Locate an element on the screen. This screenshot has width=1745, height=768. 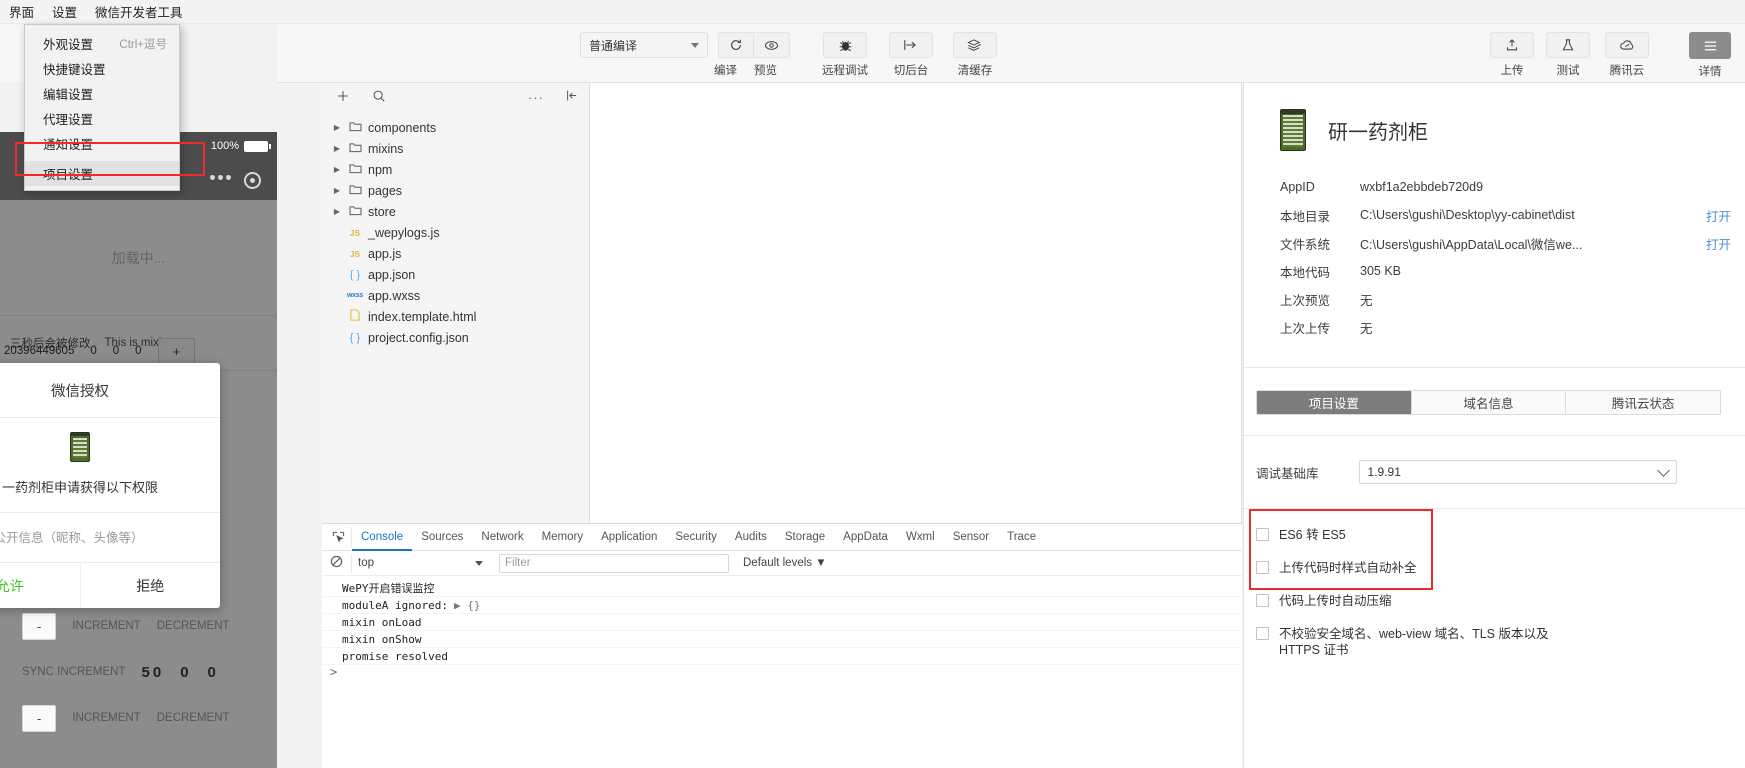
preview-button is located at coordinates (772, 45).